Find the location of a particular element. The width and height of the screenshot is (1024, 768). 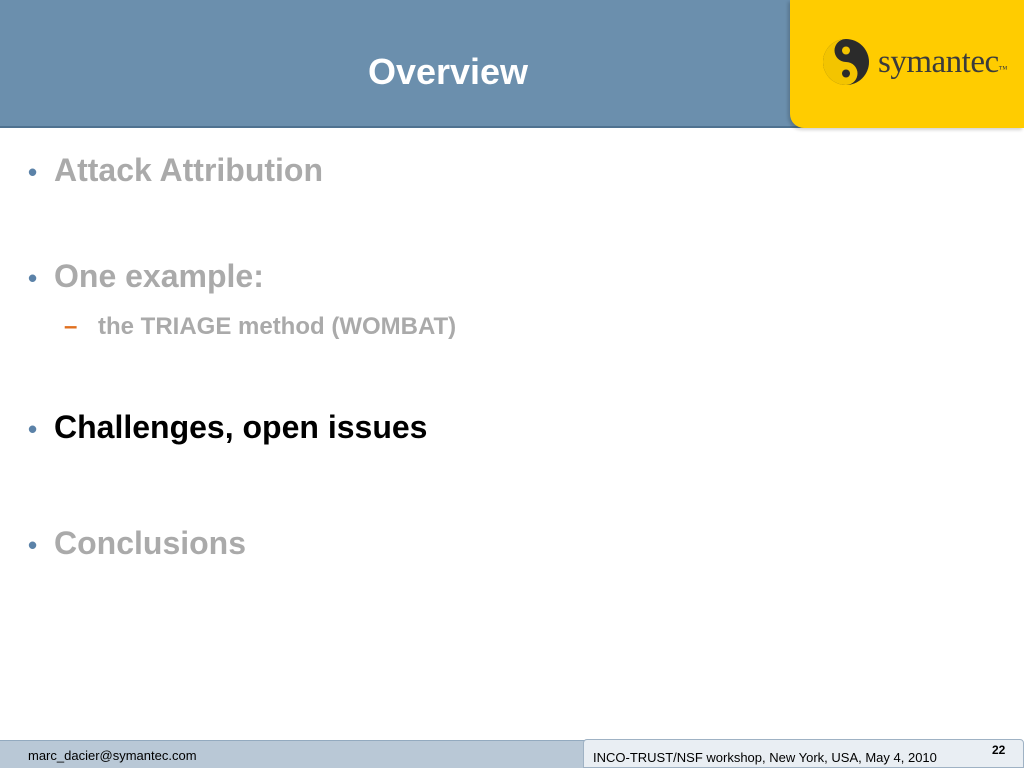

sub-bullet-text: the TRIAGE method (WOMBAT) is located at coordinates (277, 326).